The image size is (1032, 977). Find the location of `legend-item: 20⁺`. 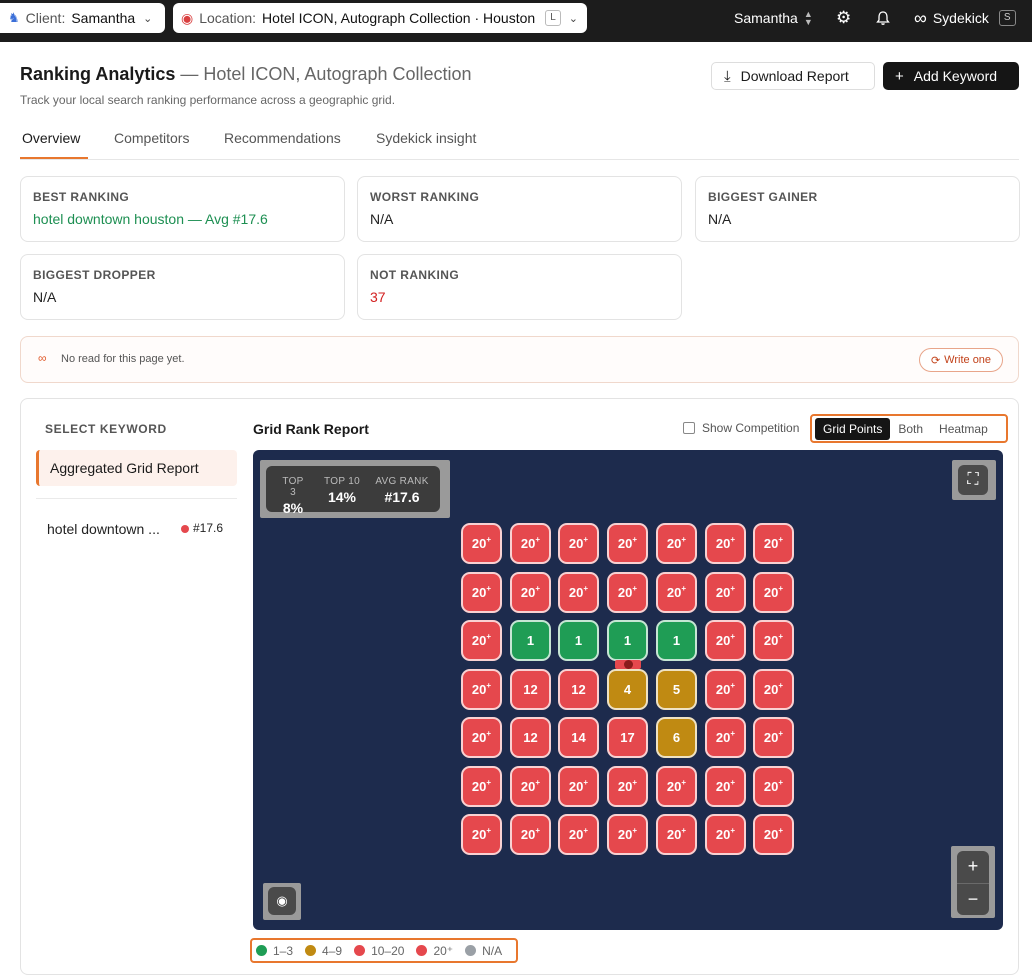

legend-item: 20⁺ is located at coordinates (434, 951).